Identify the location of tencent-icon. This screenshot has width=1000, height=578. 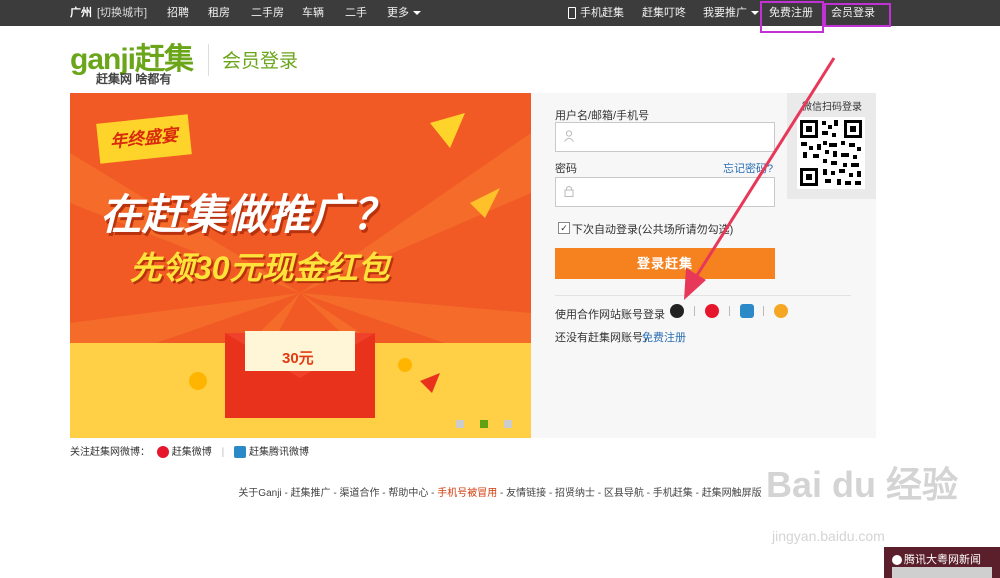
(897, 560).